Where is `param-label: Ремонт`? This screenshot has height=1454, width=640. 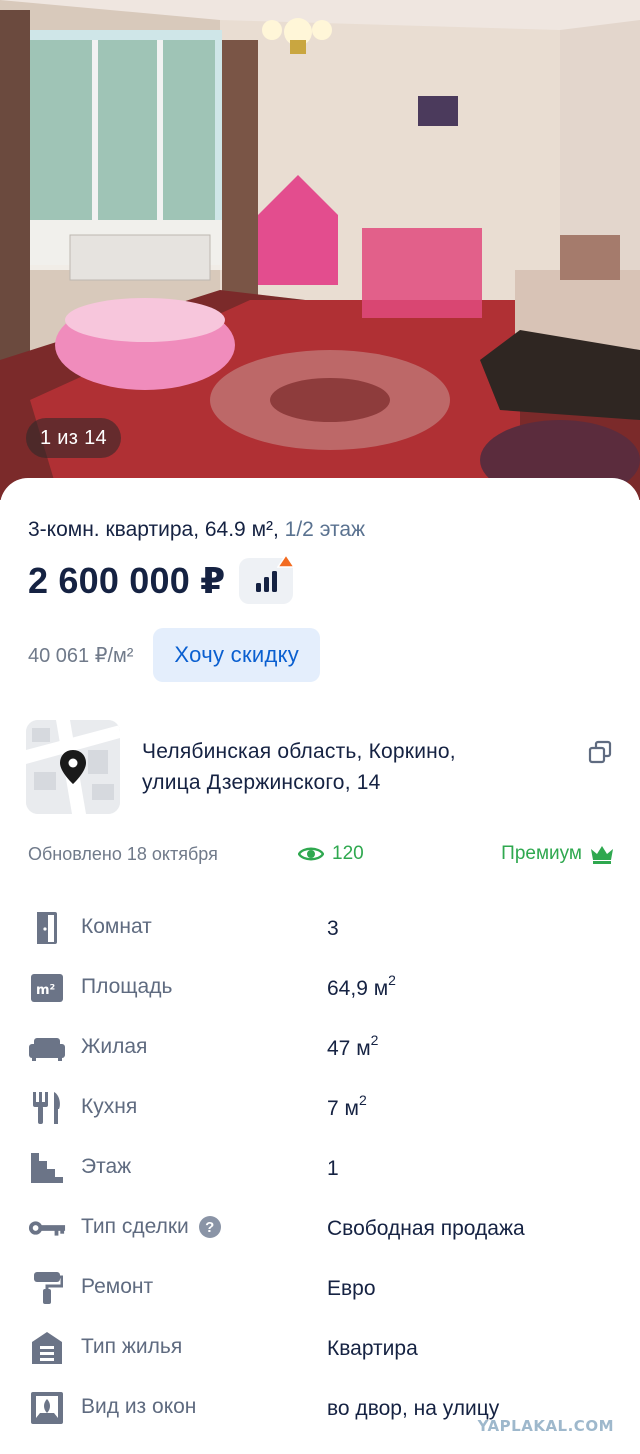
param-label: Ремонт is located at coordinates (117, 1286).